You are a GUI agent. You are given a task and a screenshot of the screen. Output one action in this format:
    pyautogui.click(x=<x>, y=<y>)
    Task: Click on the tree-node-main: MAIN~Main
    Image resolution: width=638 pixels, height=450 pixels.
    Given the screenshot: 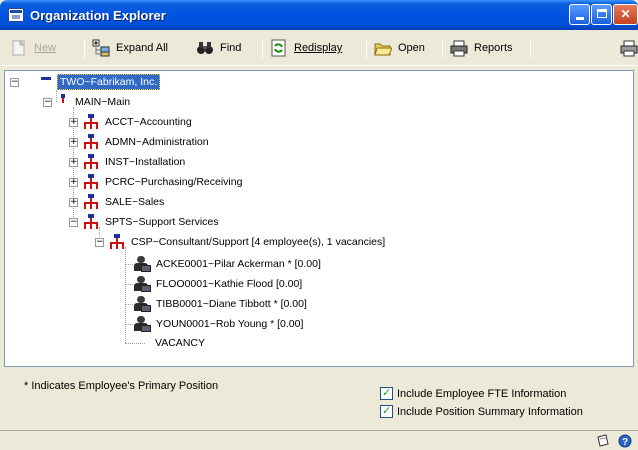 What is the action you would take?
    pyautogui.click(x=95, y=102)
    